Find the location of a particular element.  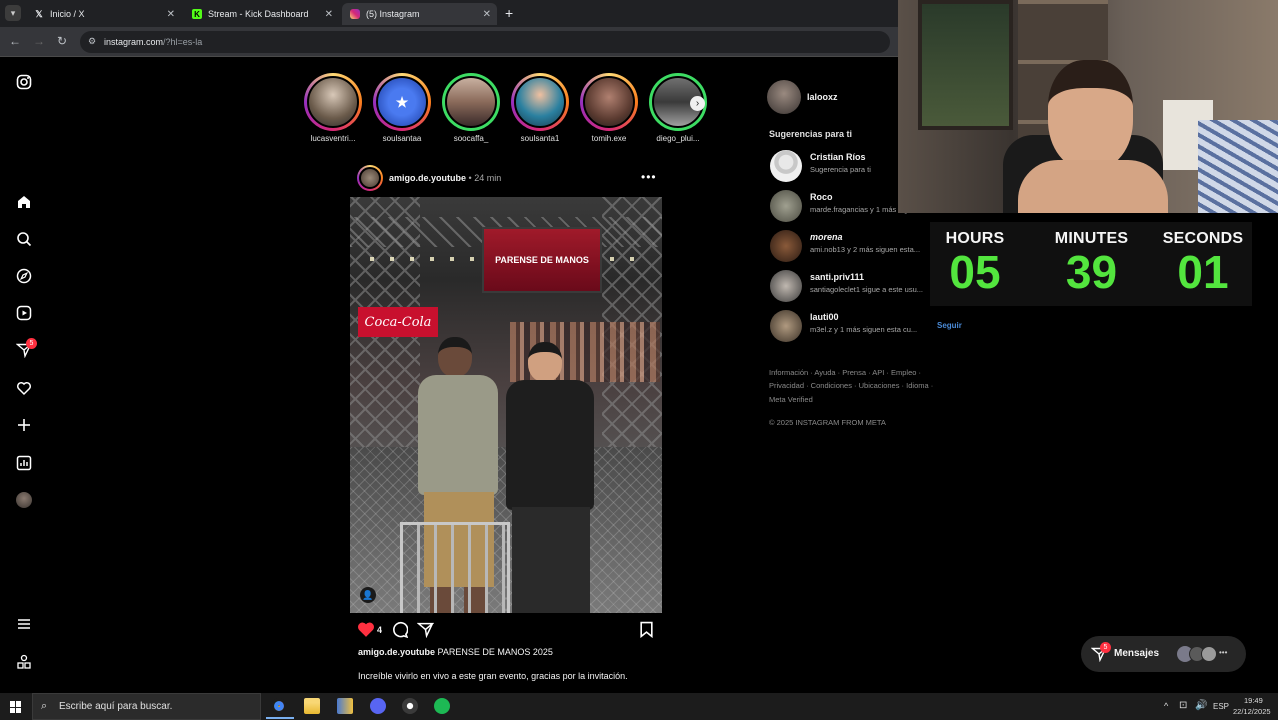

network-icon: ⊡ is located at coordinates (1183, 705).